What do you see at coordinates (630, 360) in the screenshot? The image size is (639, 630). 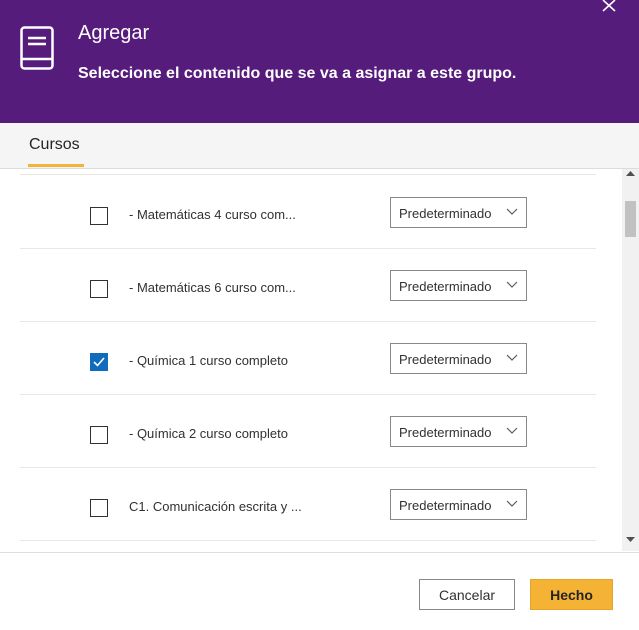 I see `list-scrollbar` at bounding box center [630, 360].